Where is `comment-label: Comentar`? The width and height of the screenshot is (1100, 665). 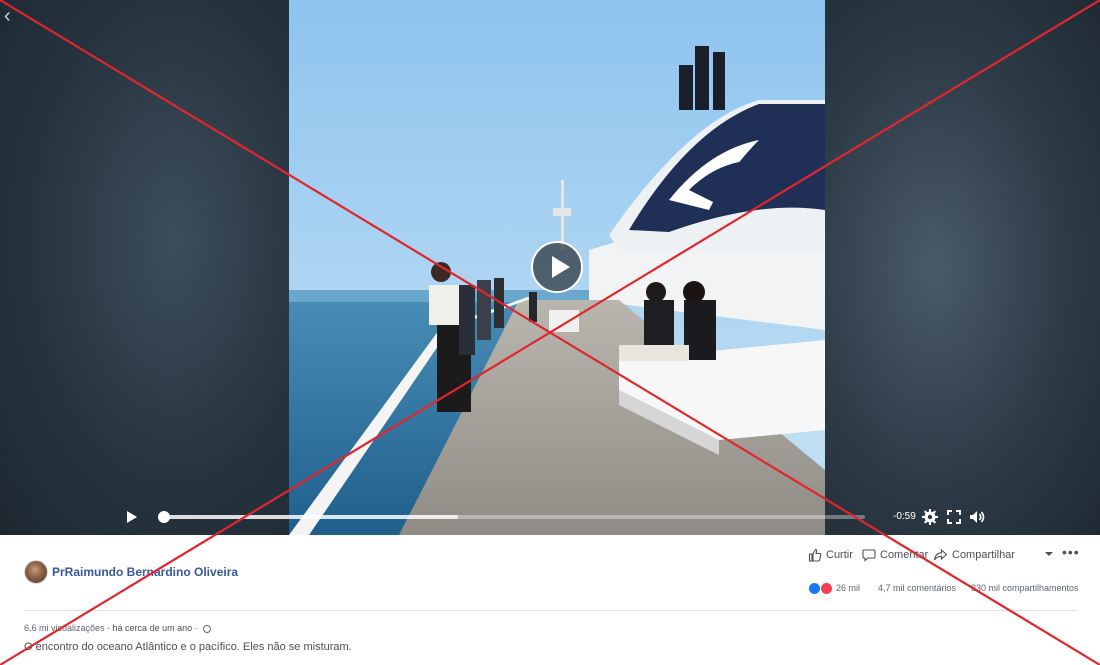 comment-label: Comentar is located at coordinates (904, 555).